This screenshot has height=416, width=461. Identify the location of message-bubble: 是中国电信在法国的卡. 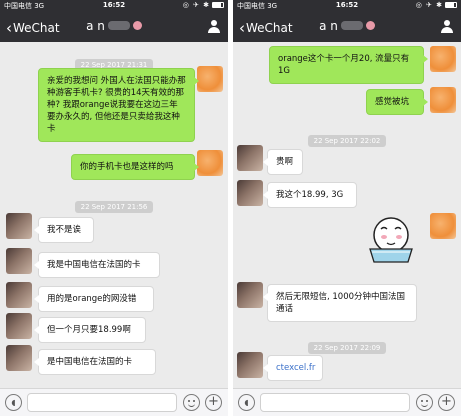
(95, 362).